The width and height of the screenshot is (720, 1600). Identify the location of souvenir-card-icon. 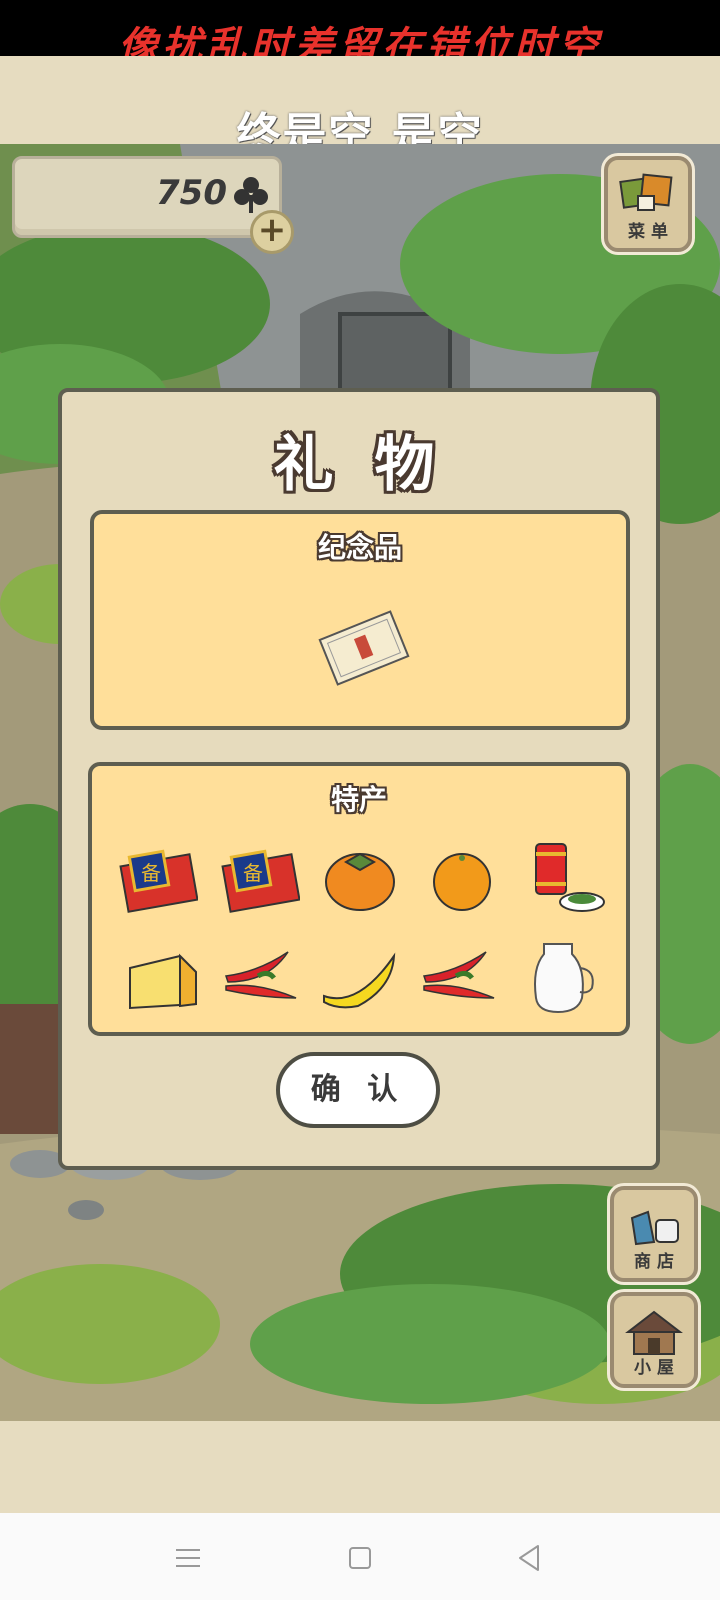
(364, 648).